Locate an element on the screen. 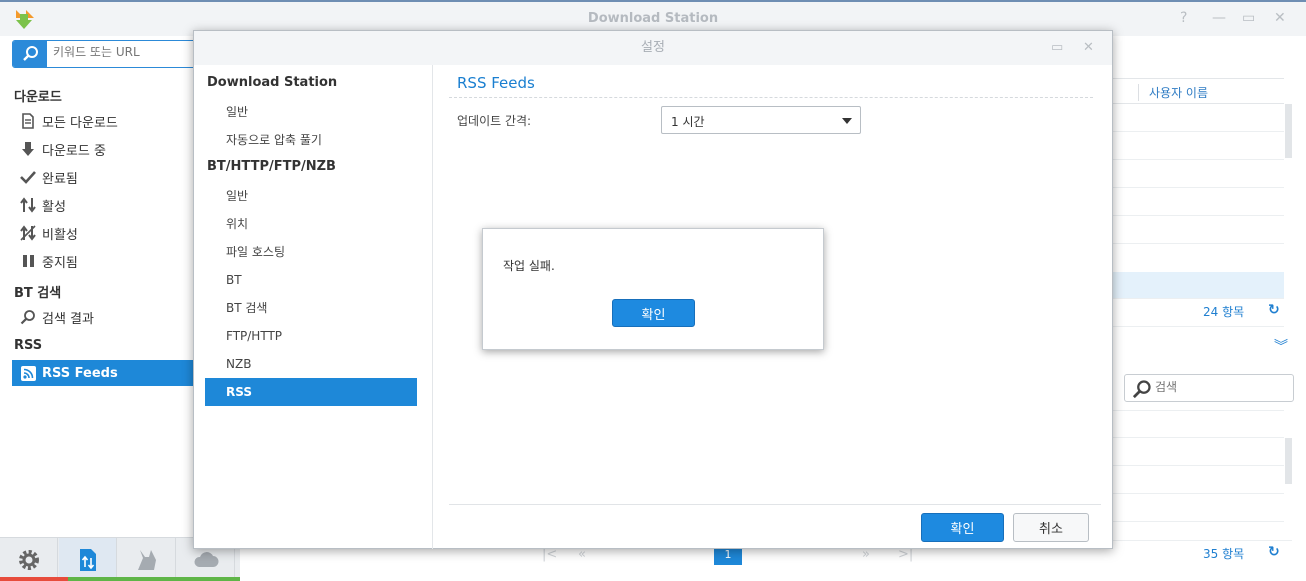 This screenshot has width=1306, height=581. transfer-button is located at coordinates (88, 559).